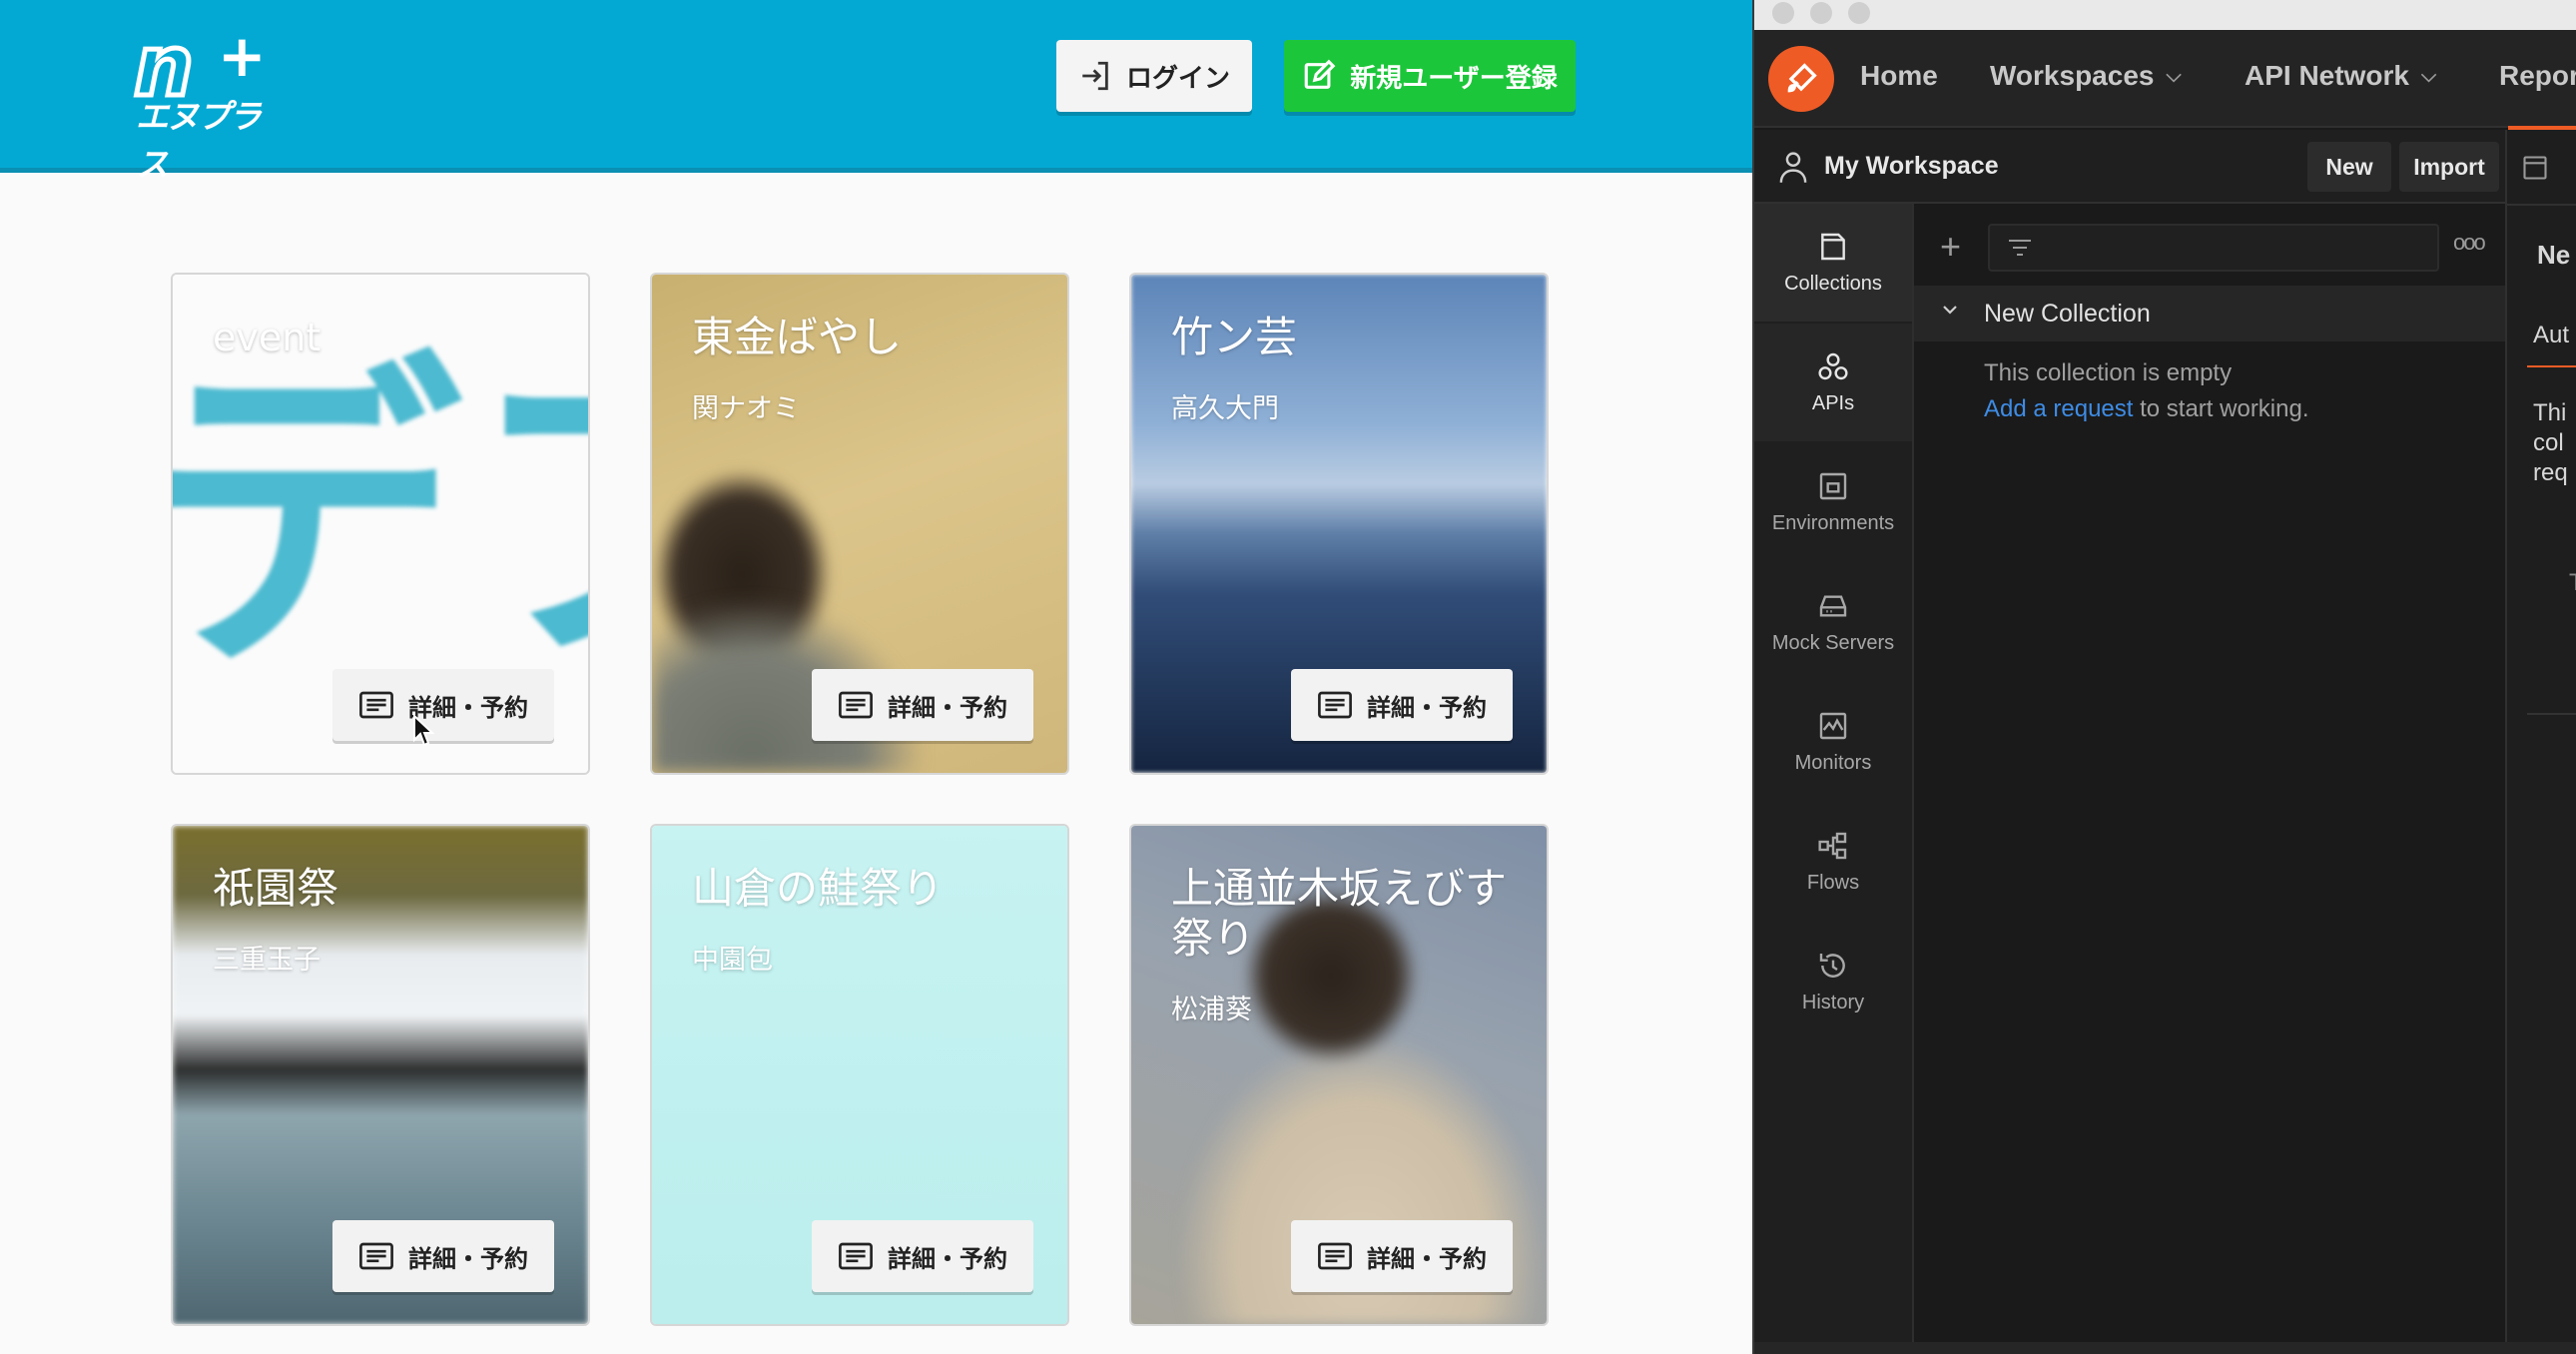 This screenshot has height=1354, width=2576. I want to click on sidebar-item-label: Mock Servers, so click(1833, 643).